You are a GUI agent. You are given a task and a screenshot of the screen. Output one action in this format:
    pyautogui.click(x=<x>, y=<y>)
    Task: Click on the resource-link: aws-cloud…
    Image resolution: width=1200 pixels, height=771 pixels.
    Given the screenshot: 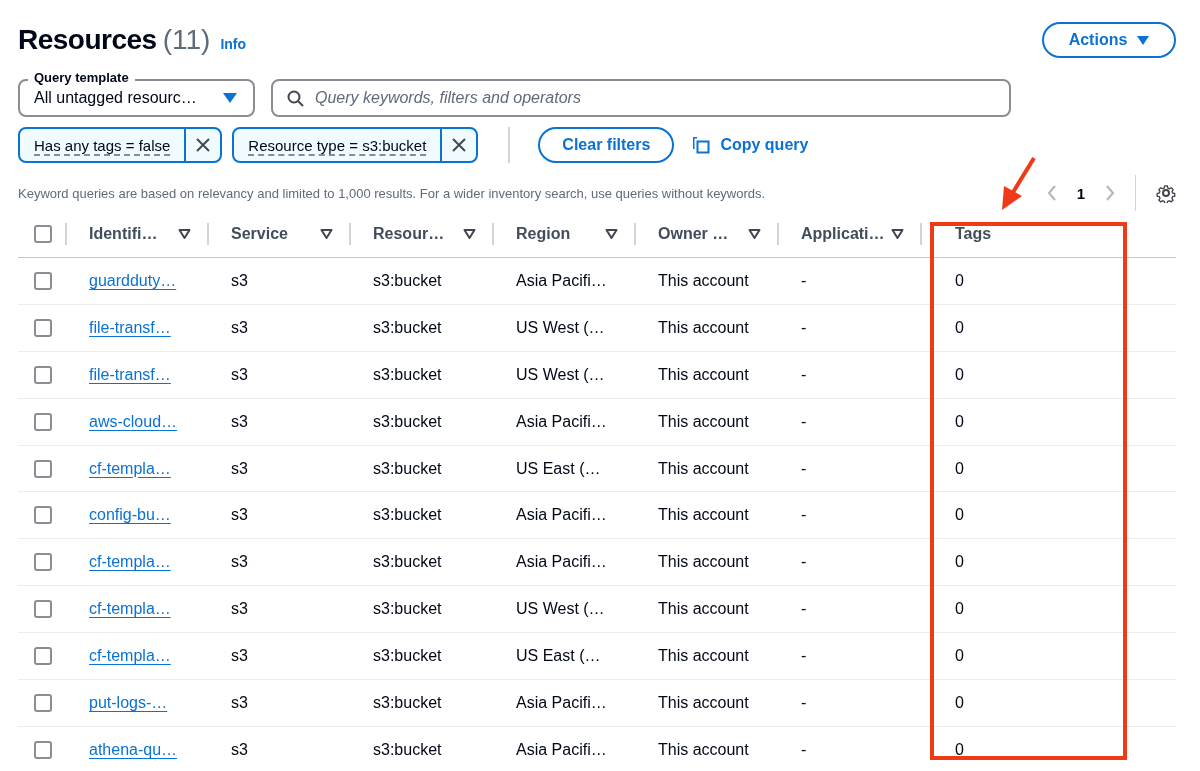 What is the action you would take?
    pyautogui.click(x=133, y=421)
    